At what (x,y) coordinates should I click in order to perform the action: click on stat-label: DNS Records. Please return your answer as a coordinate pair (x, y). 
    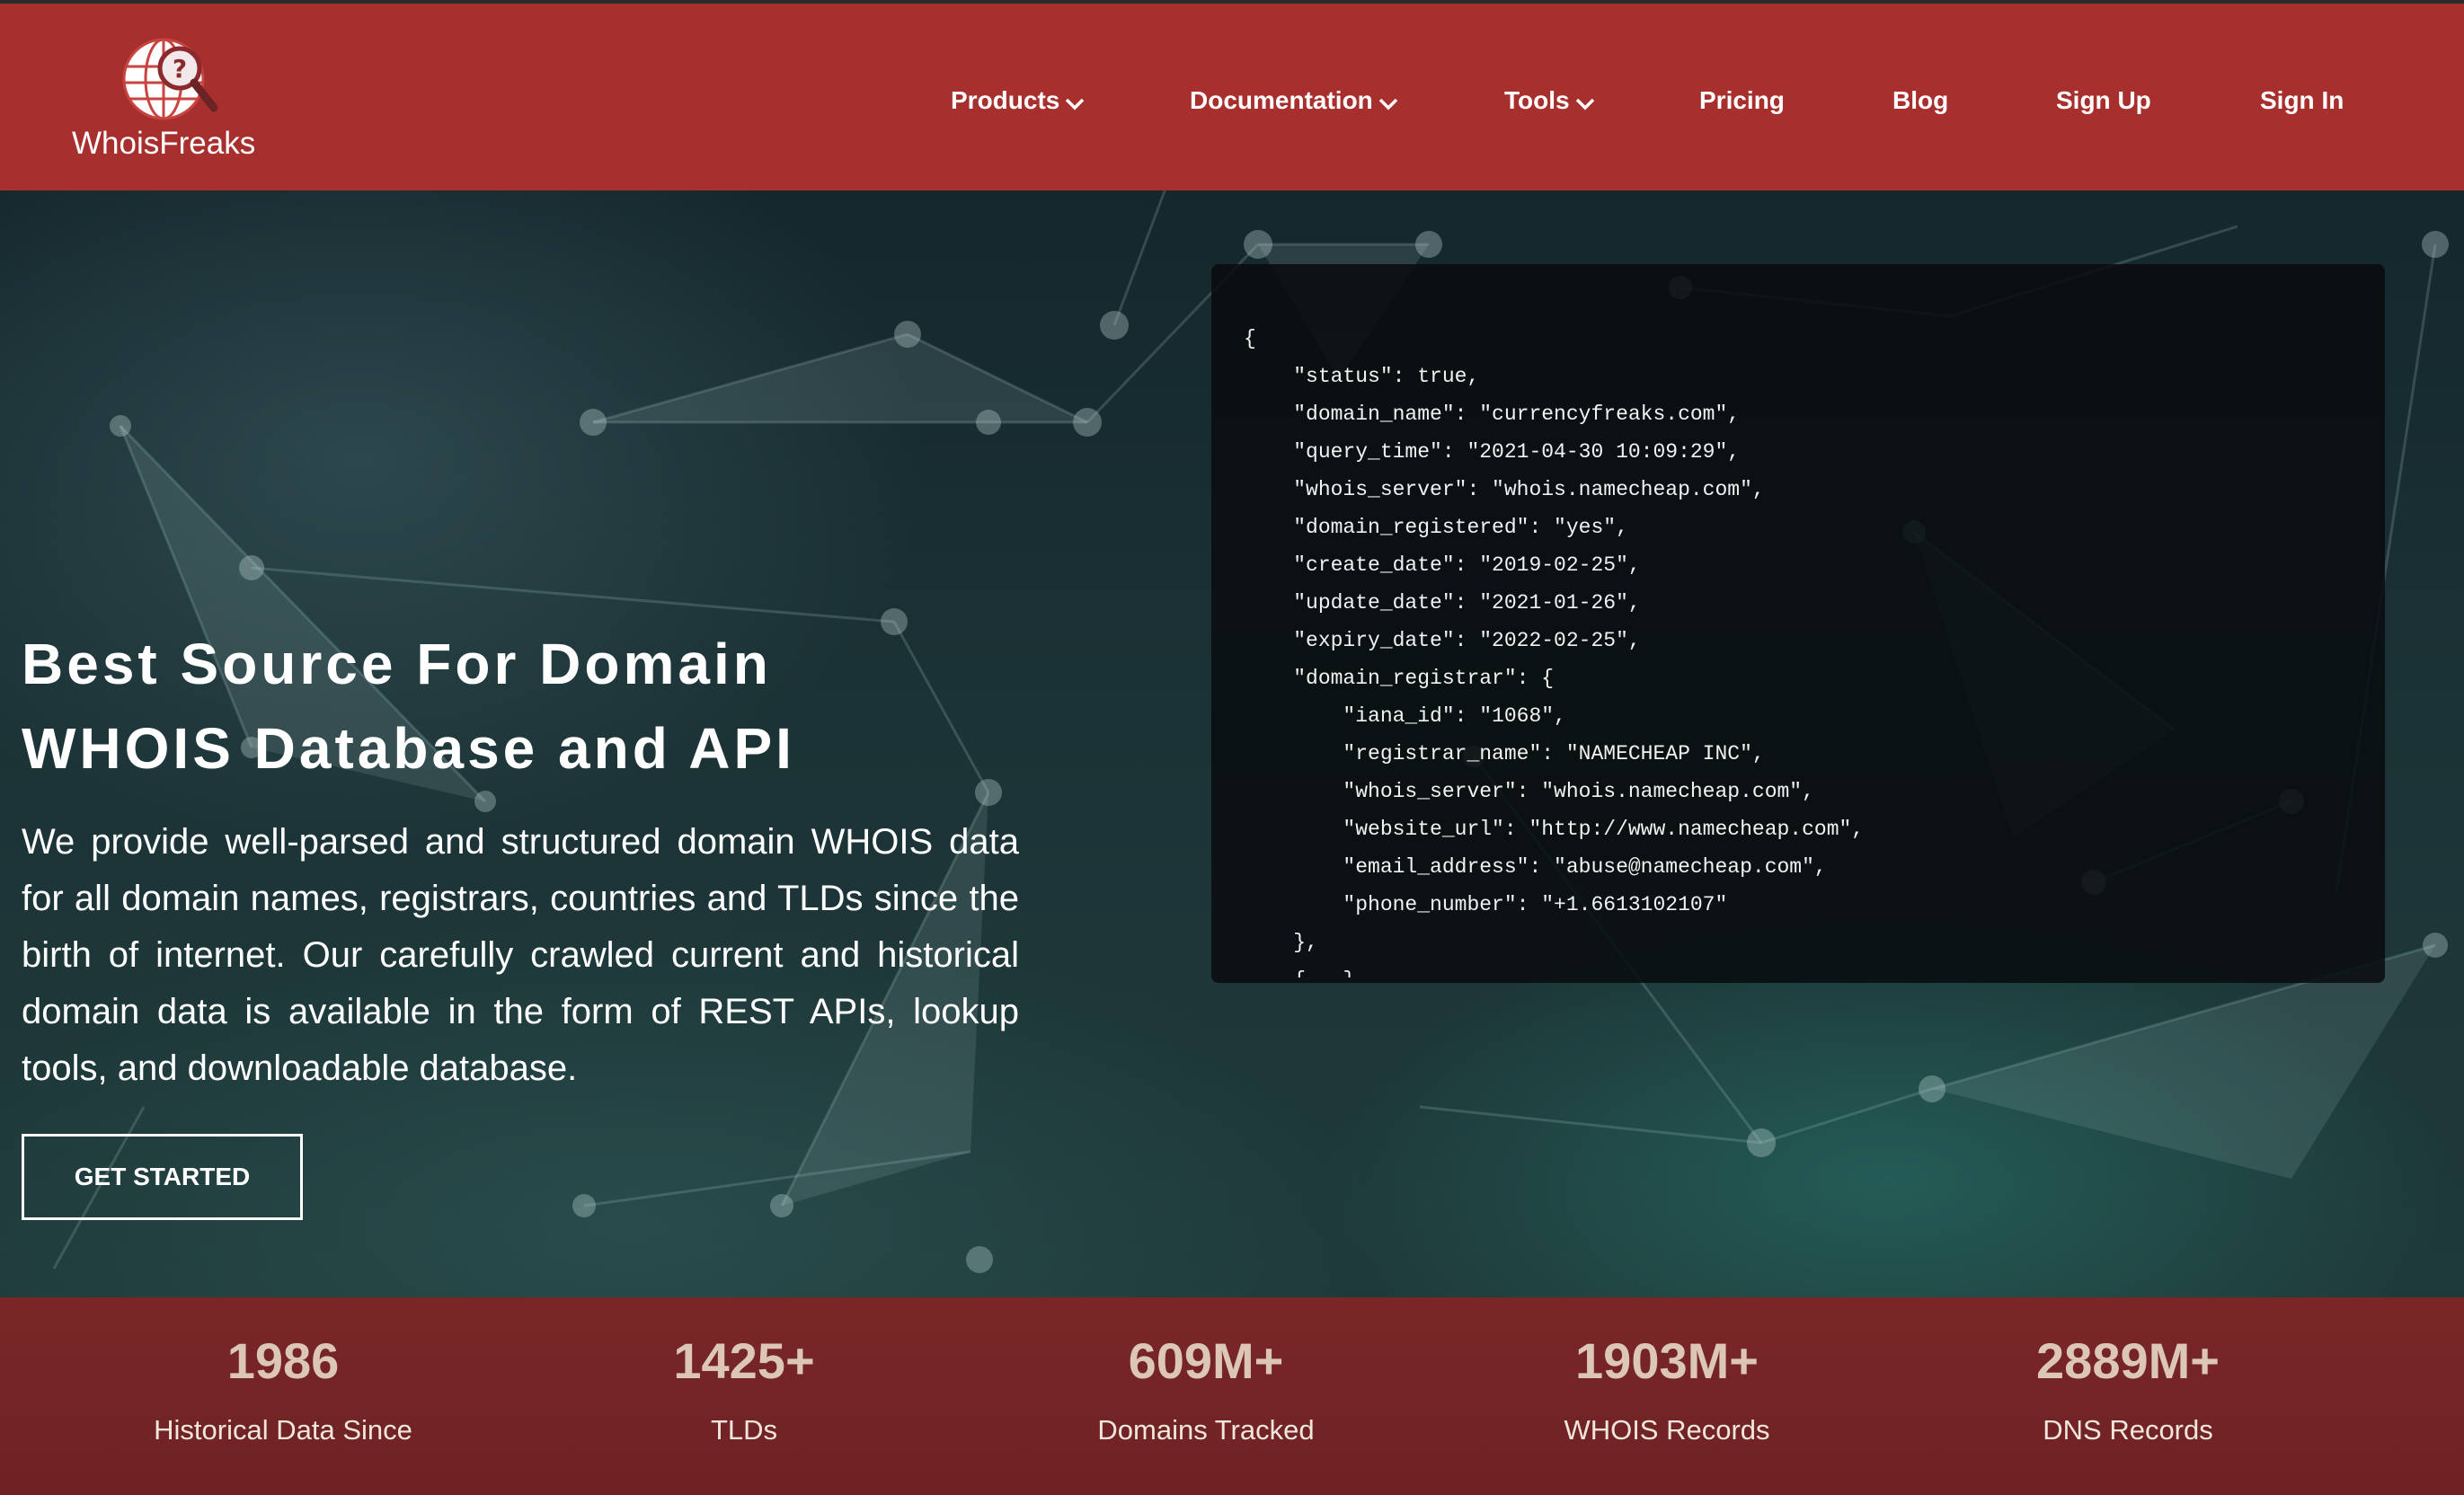
    Looking at the image, I should click on (2128, 1430).